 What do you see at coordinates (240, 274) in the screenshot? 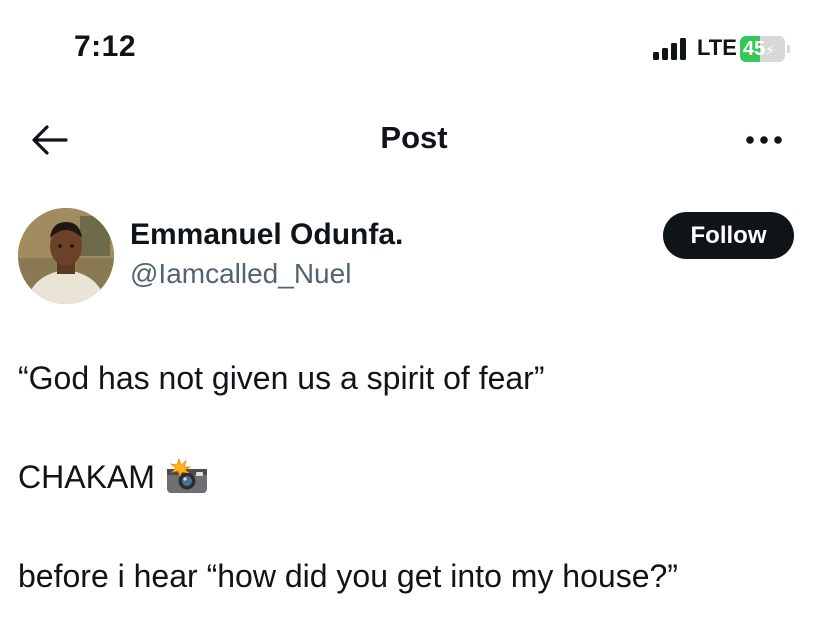
I see `author-handle: @Iamcalled_Nuel` at bounding box center [240, 274].